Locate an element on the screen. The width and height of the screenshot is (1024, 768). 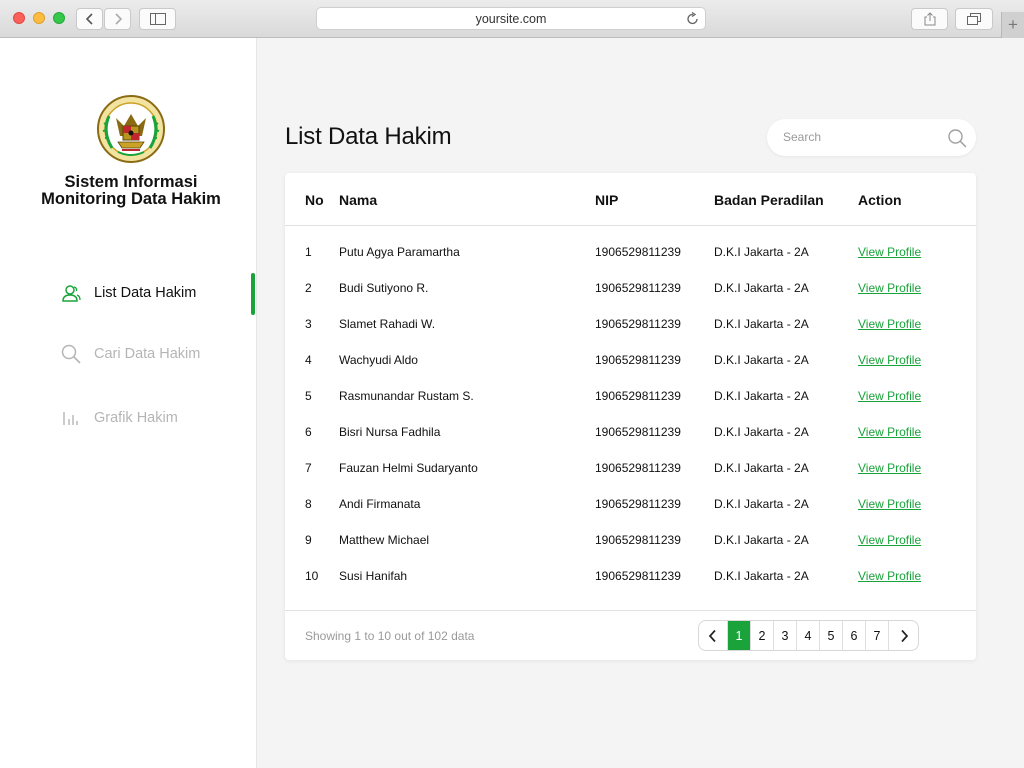
active-indicator is located at coordinates (253, 294).